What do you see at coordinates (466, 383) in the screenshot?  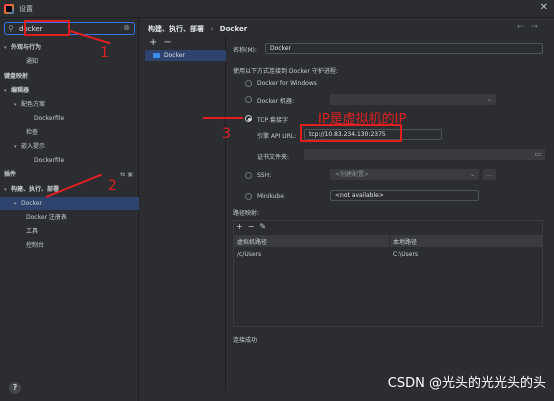 I see `watermark: CSDN @光头的光光头的头` at bounding box center [466, 383].